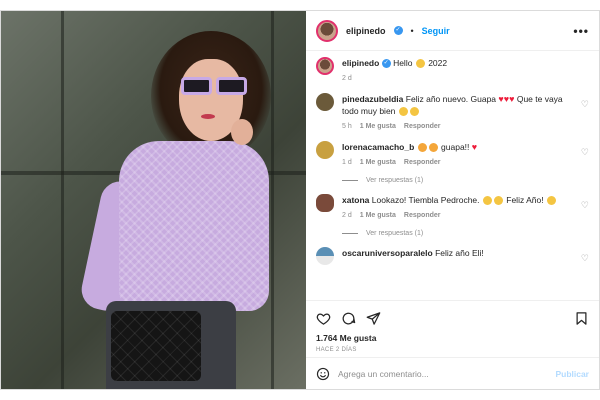  Describe the element at coordinates (459, 253) in the screenshot. I see `comment-text: Feliz año Eli!` at that location.